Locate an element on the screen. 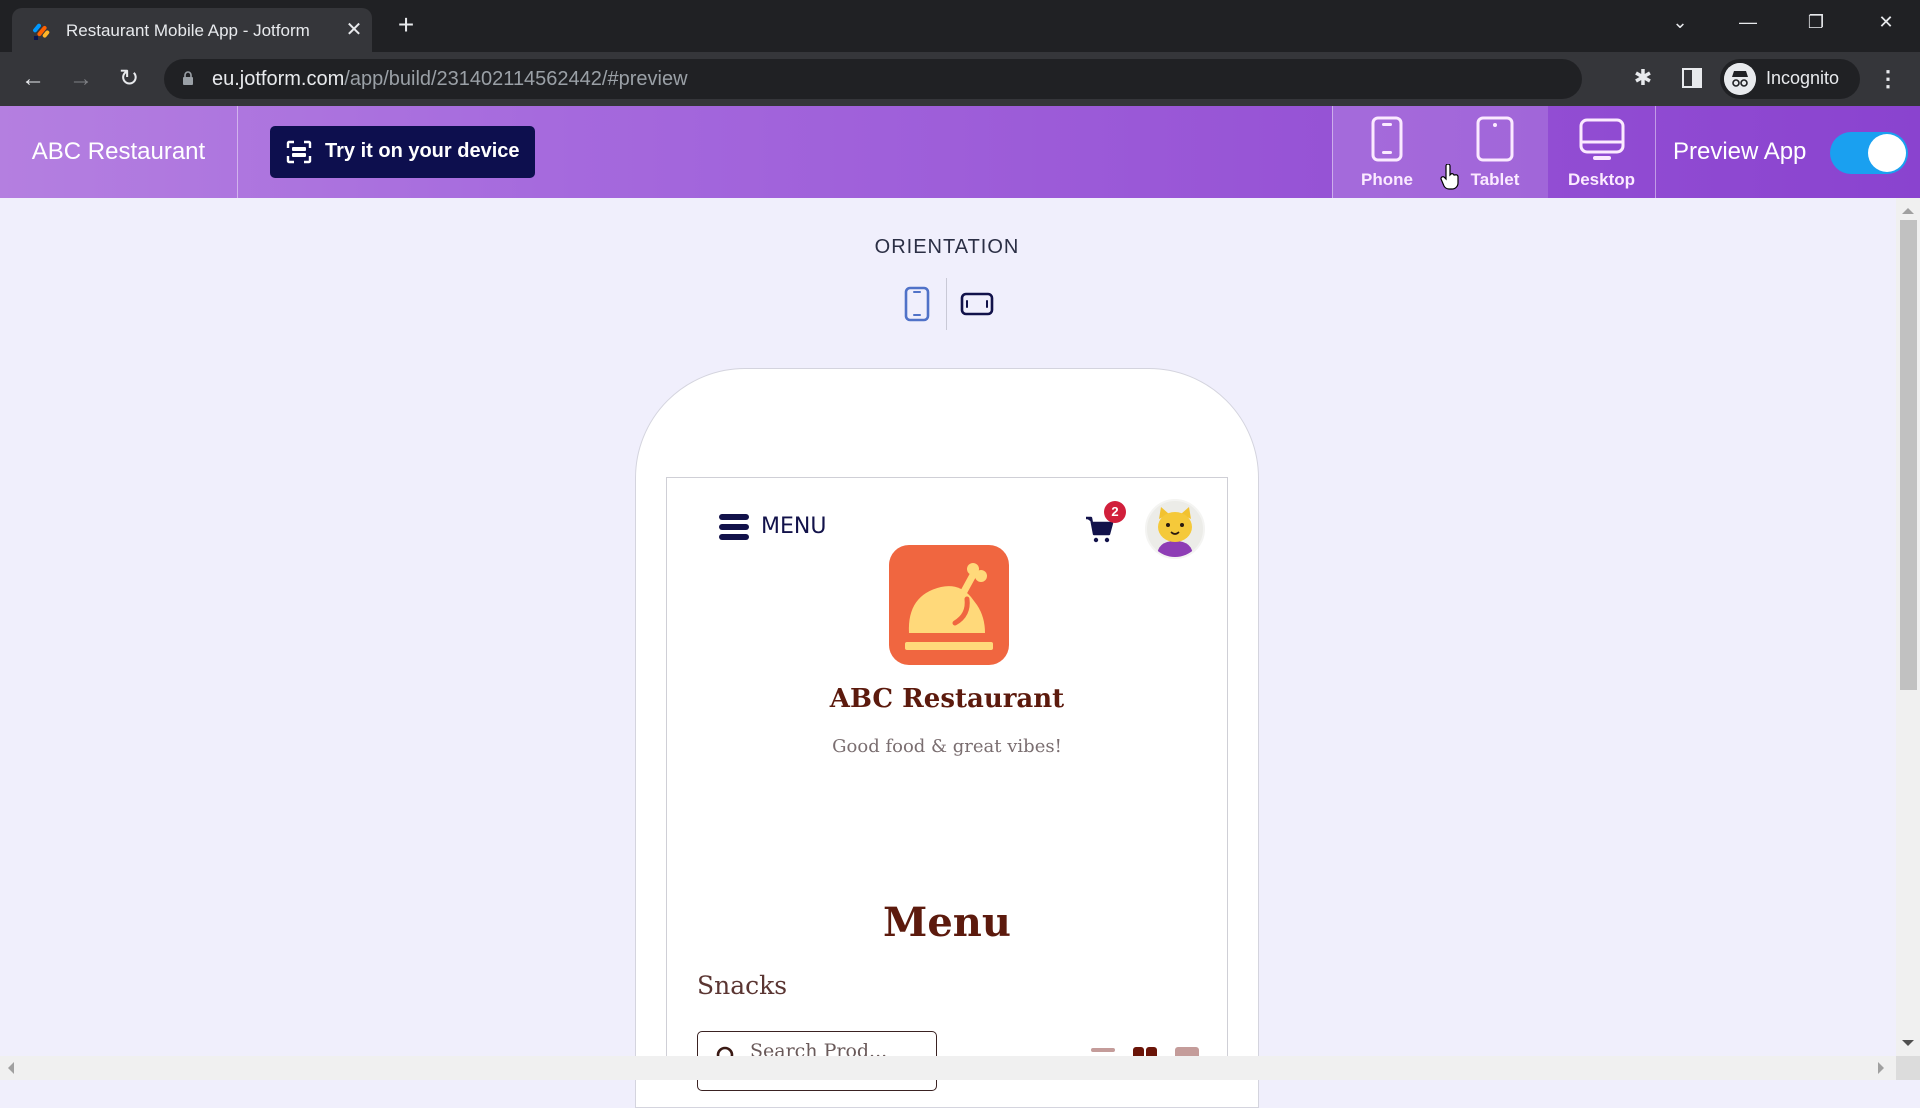  window-close-button: ✕ is located at coordinates (1886, 22).